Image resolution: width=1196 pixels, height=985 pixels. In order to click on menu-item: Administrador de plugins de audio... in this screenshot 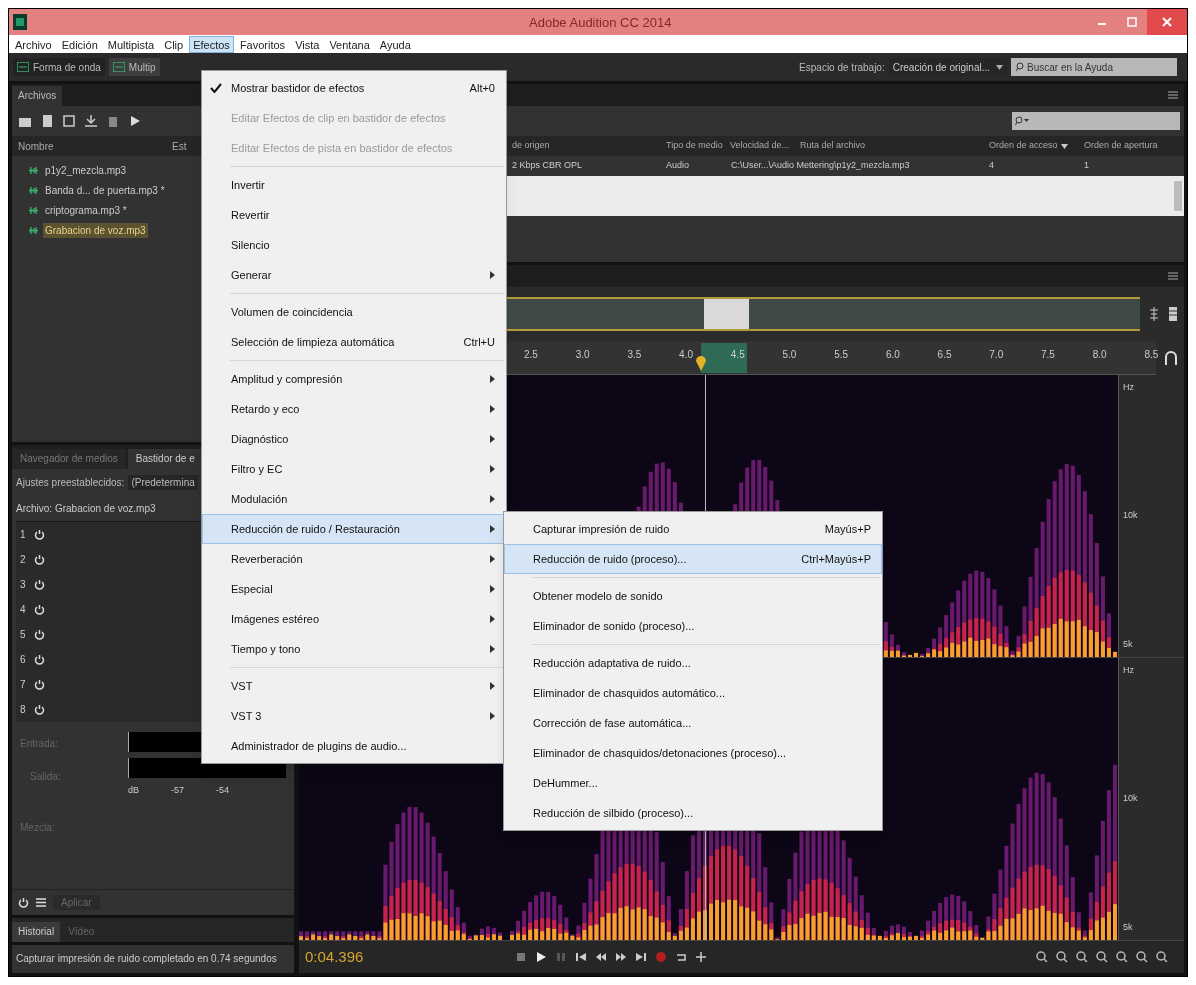, I will do `click(354, 746)`.